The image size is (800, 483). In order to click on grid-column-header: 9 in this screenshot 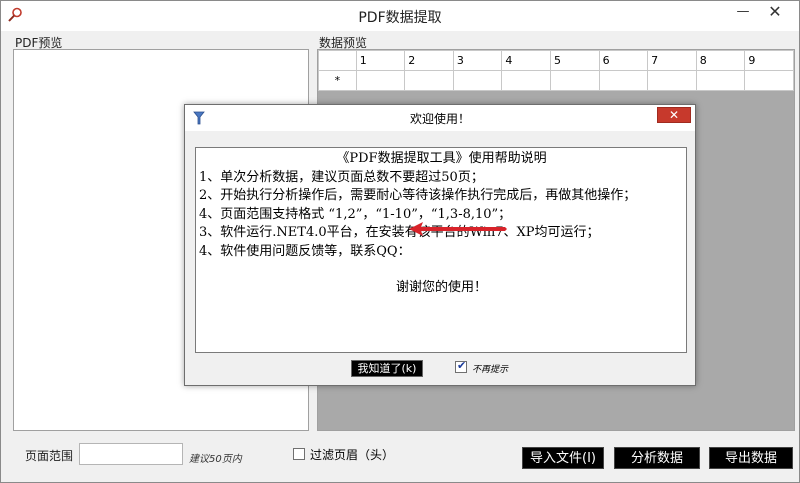, I will do `click(769, 60)`.